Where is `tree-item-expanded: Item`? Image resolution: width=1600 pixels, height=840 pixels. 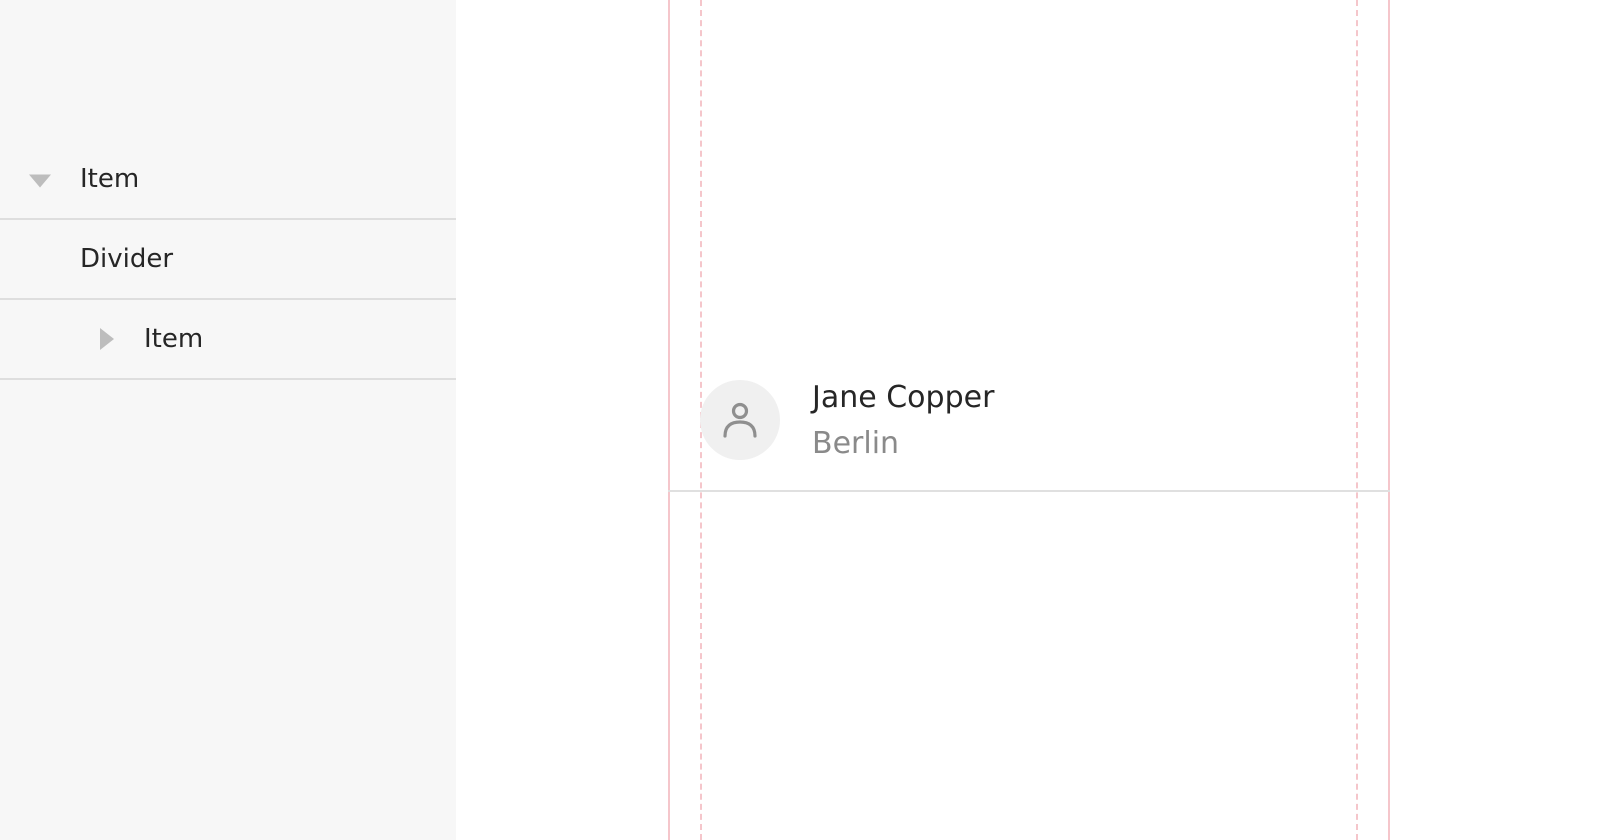
tree-item-expanded: Item is located at coordinates (228, 180).